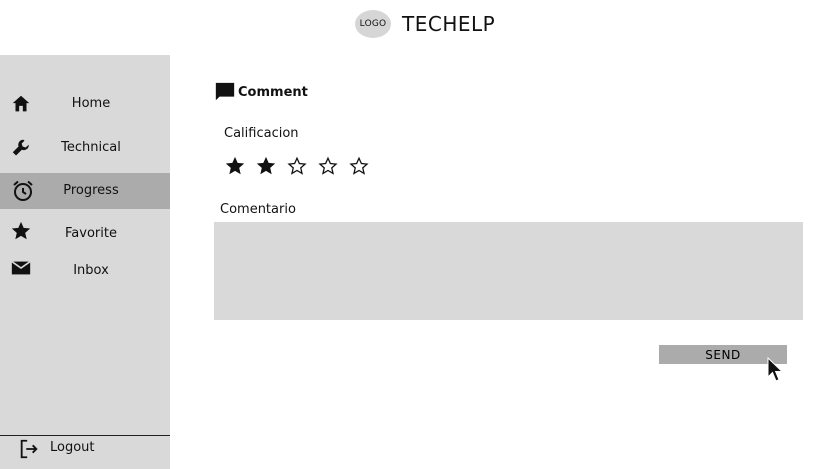 The height and width of the screenshot is (469, 834). What do you see at coordinates (20, 147) in the screenshot?
I see `wrench-icon` at bounding box center [20, 147].